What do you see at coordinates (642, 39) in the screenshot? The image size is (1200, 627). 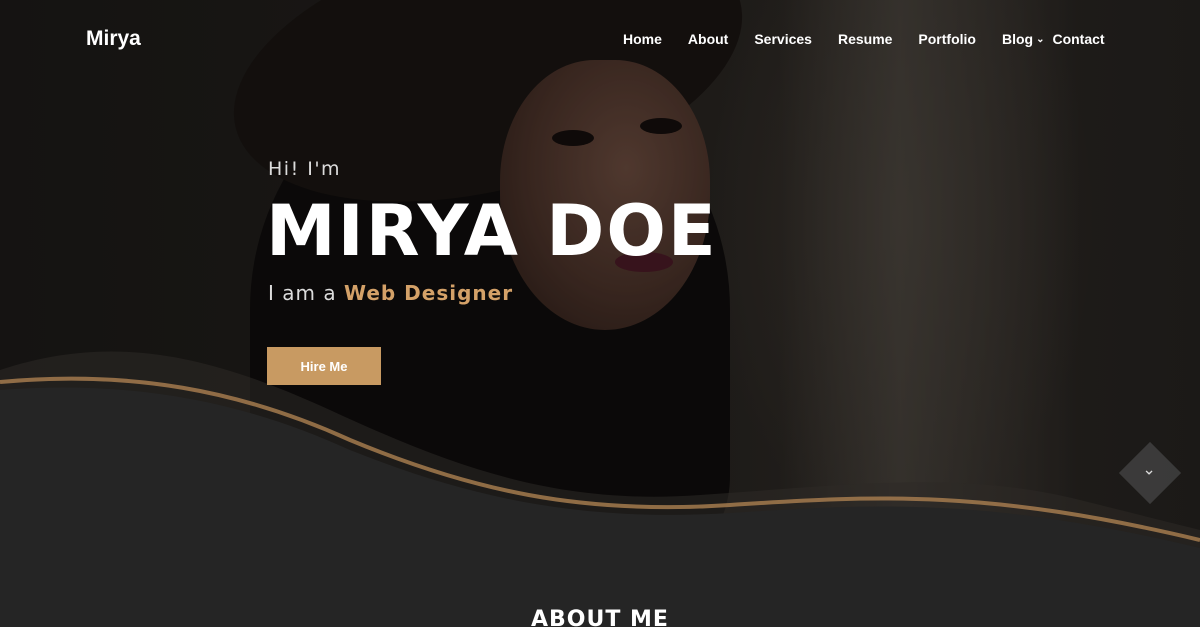 I see `nav-item-home: Home` at bounding box center [642, 39].